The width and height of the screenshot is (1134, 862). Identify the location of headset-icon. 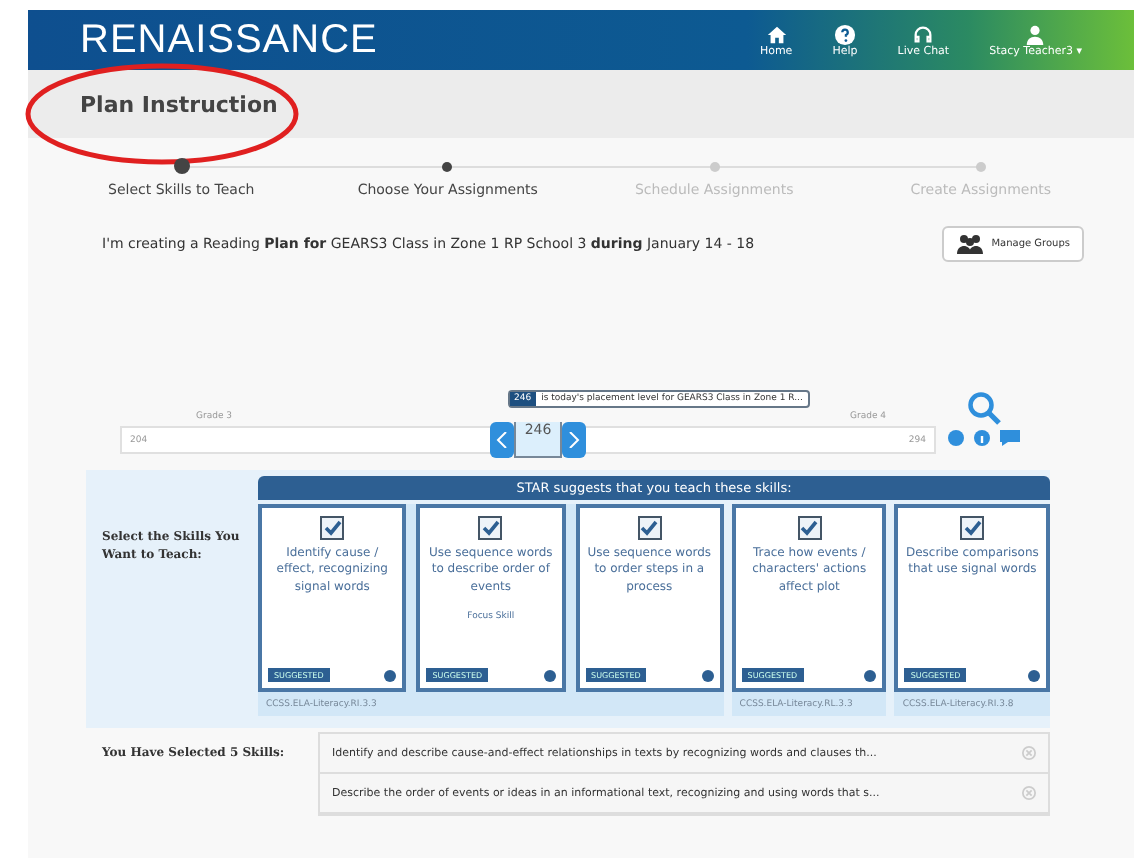
(923, 34).